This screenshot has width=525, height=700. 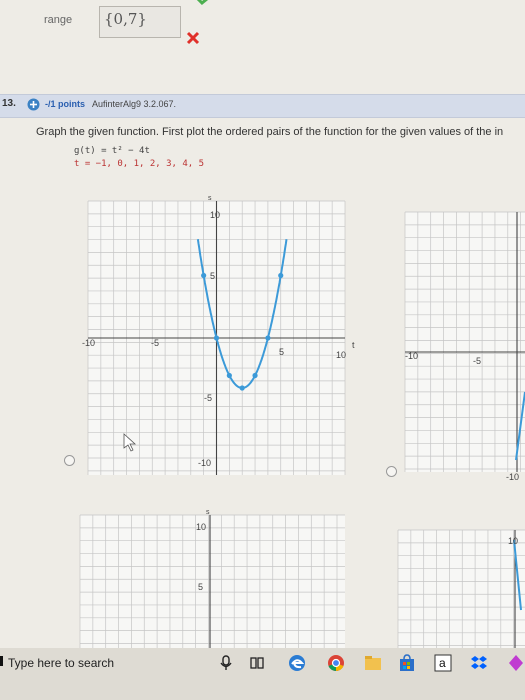 What do you see at coordinates (516, 663) in the screenshot?
I see `app-icon` at bounding box center [516, 663].